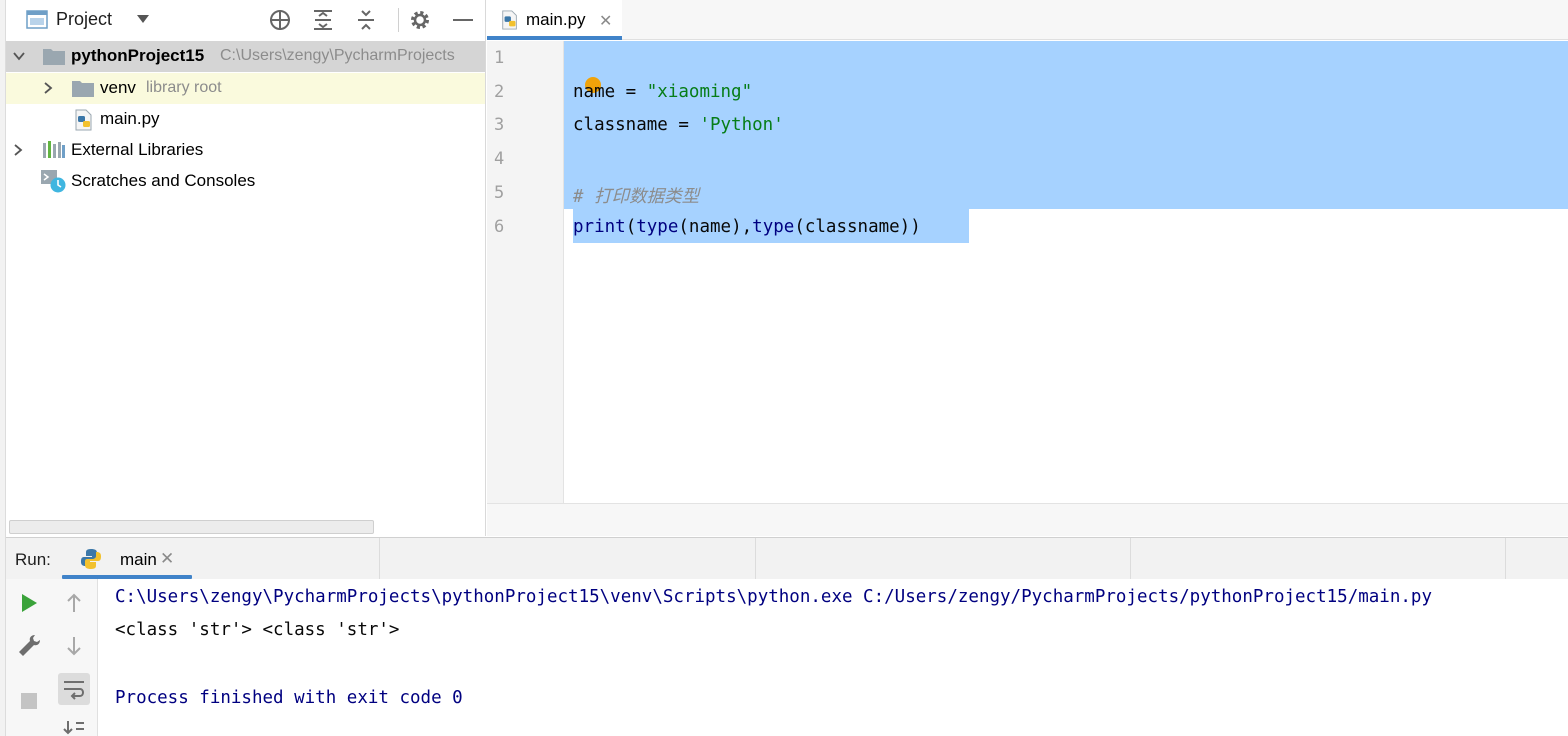  What do you see at coordinates (420, 20) in the screenshot?
I see `gear-icon` at bounding box center [420, 20].